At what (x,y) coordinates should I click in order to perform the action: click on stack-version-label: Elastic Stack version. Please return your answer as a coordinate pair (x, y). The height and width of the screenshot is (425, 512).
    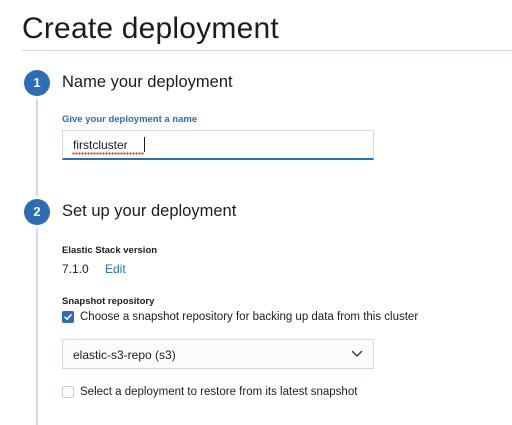
    Looking at the image, I should click on (110, 250).